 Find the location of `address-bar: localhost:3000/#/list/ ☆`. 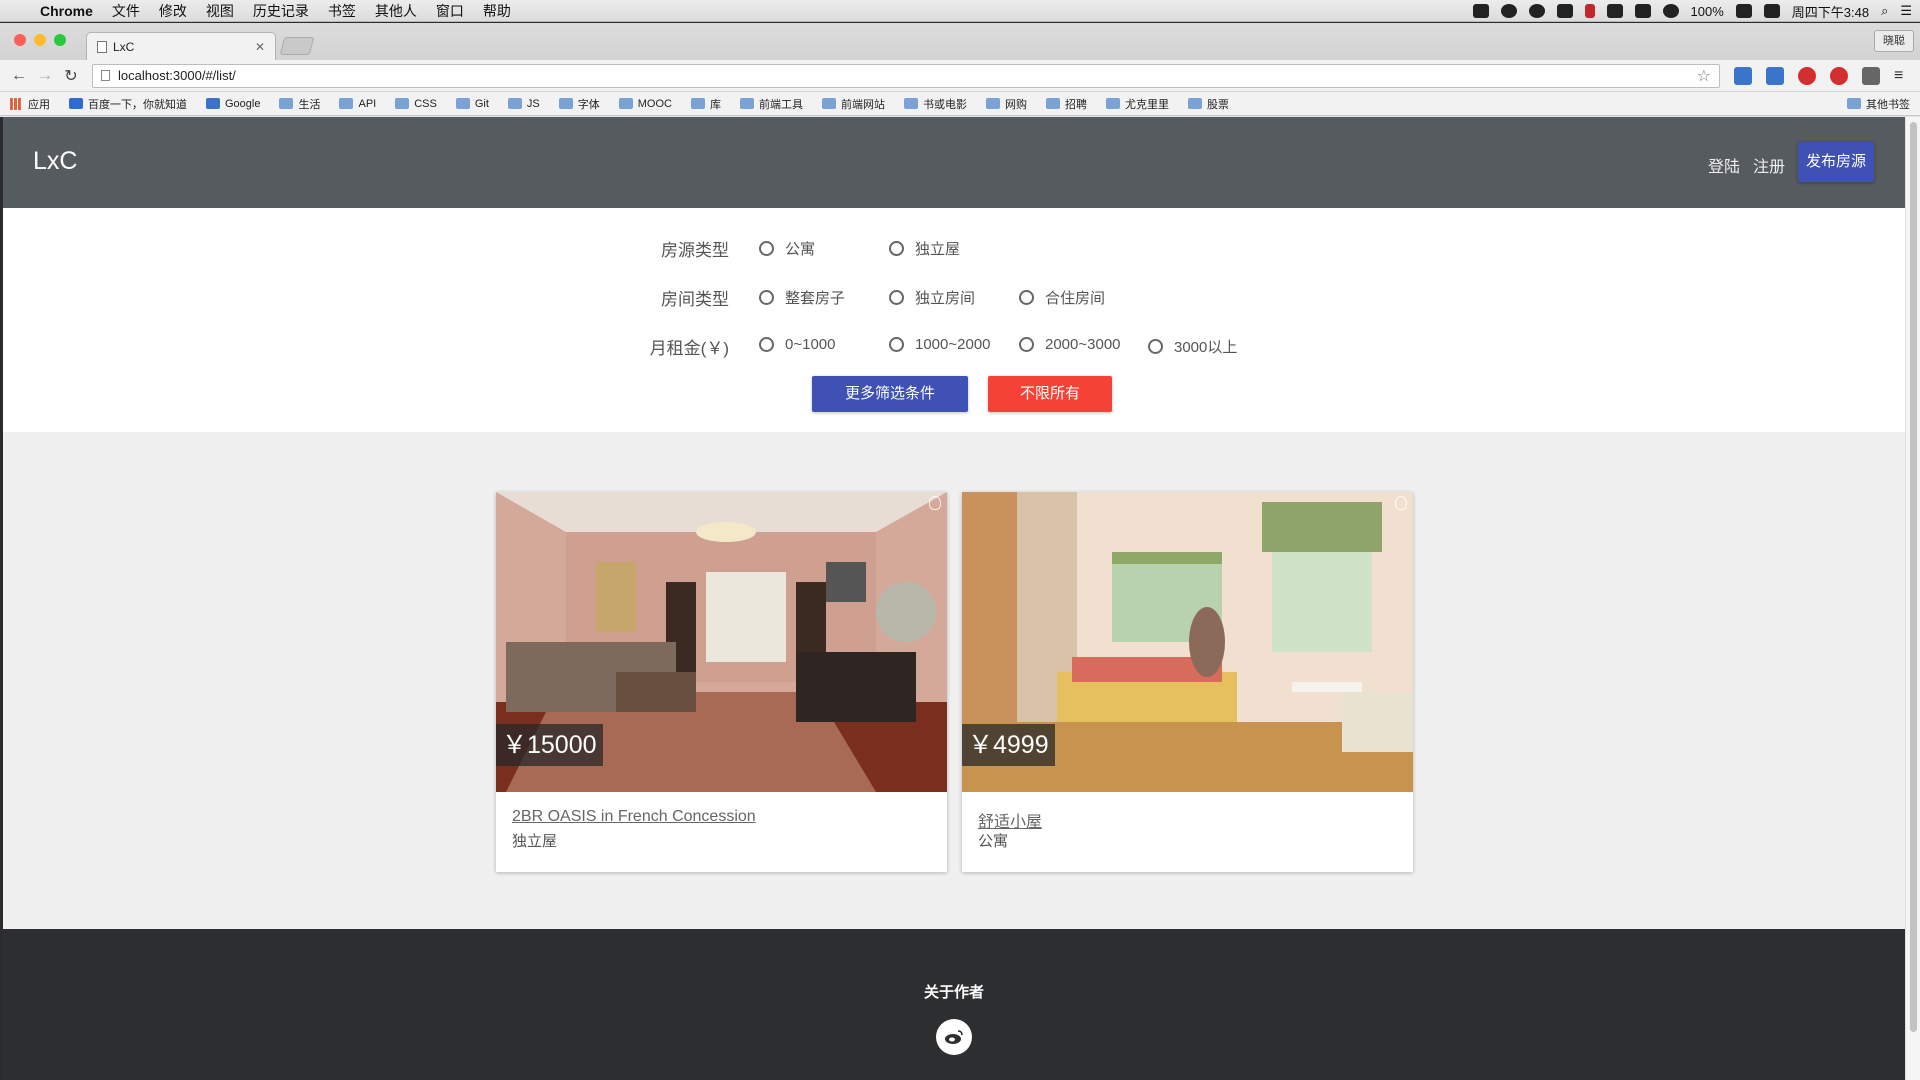

address-bar: localhost:3000/#/list/ ☆ is located at coordinates (906, 75).